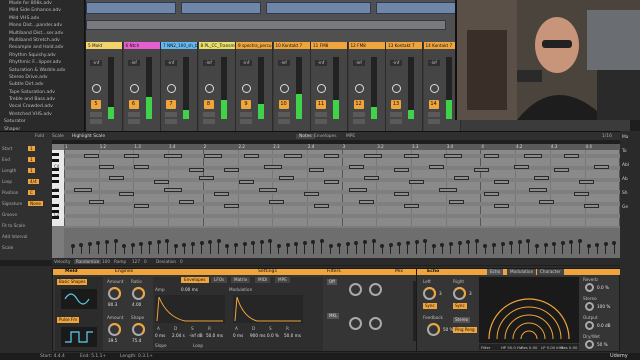  Describe the element at coordinates (355, 289) in the screenshot. I see `filter1-freq-knob` at that location.